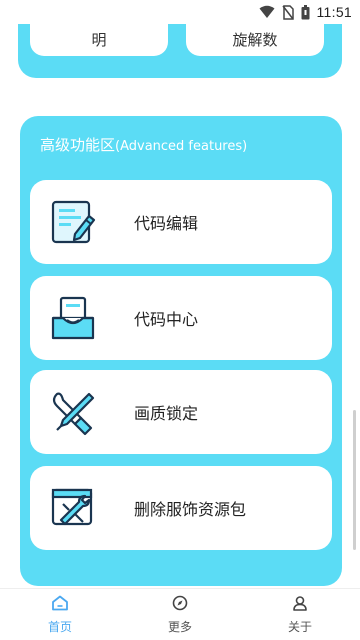  I want to click on delete-resource-icon, so click(73, 508).